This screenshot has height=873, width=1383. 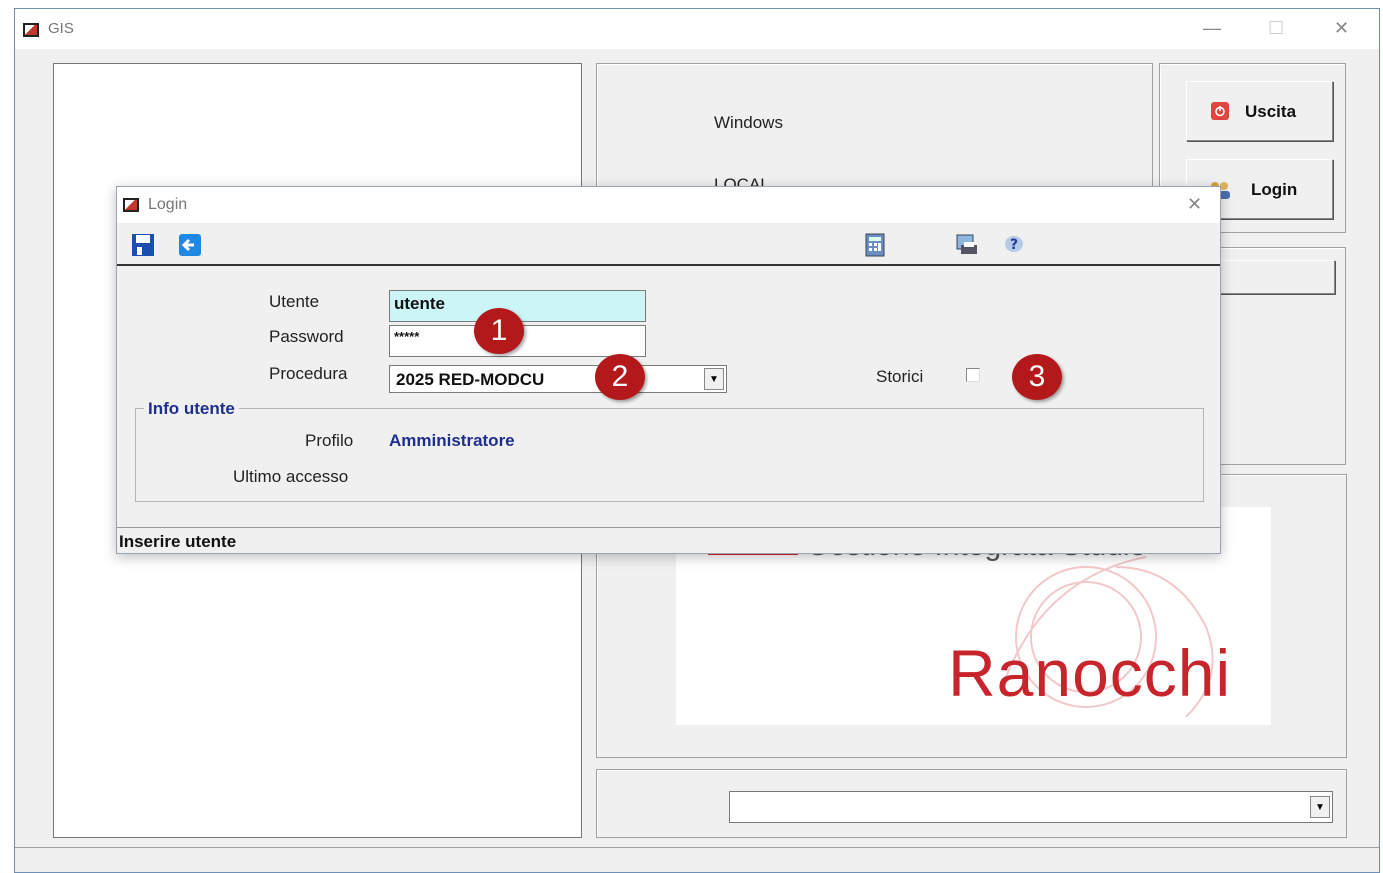 What do you see at coordinates (558, 379) in the screenshot?
I see `procedure-select: 2025 RED-MODCU ▼` at bounding box center [558, 379].